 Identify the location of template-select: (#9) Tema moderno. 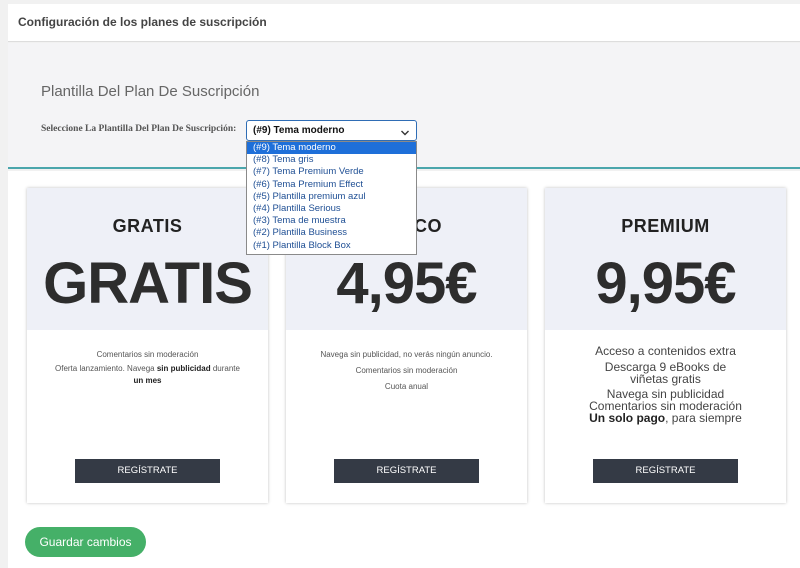
(331, 130).